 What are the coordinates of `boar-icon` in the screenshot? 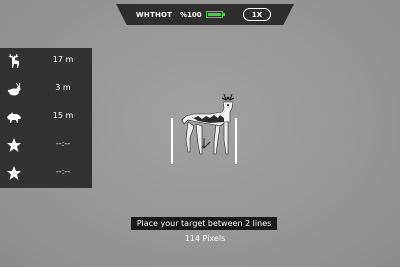 It's located at (14, 117).